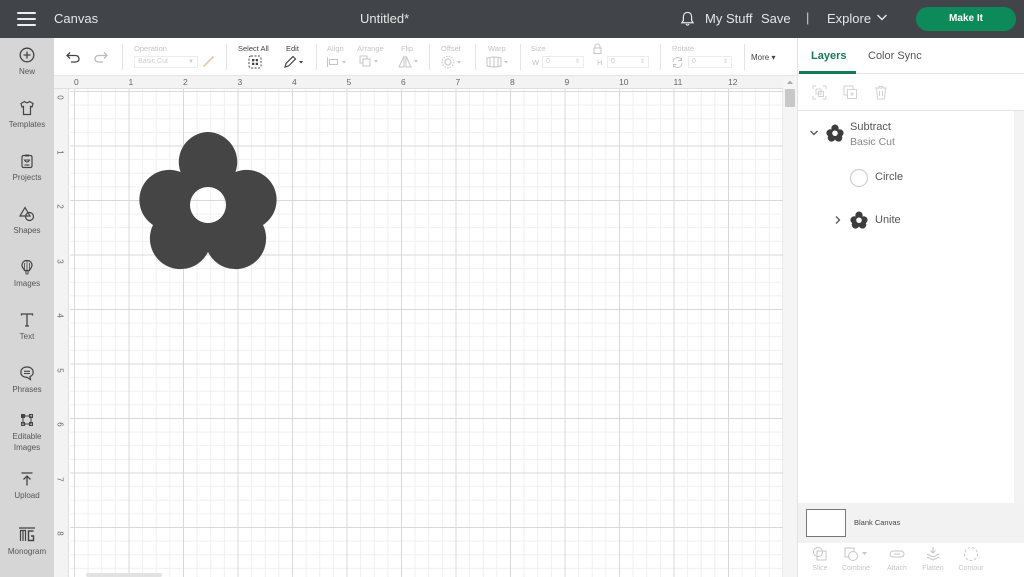  What do you see at coordinates (687, 19) in the screenshot?
I see `bell-icon` at bounding box center [687, 19].